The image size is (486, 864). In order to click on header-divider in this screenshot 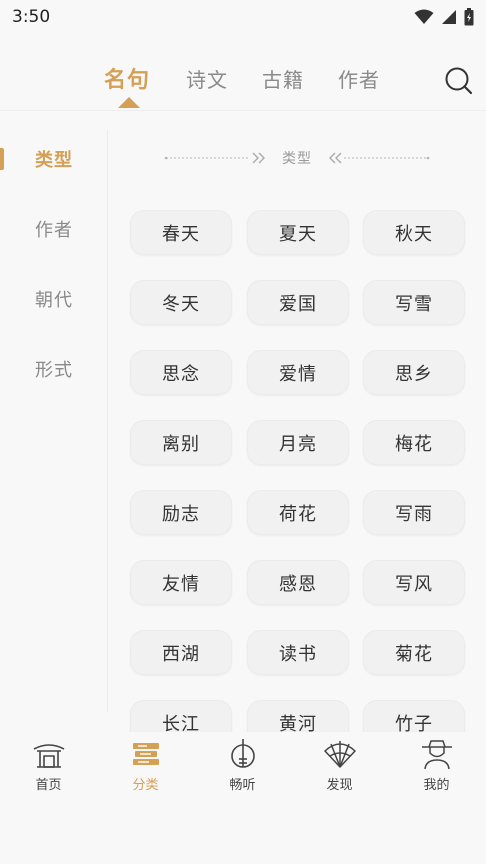, I will do `click(243, 110)`.